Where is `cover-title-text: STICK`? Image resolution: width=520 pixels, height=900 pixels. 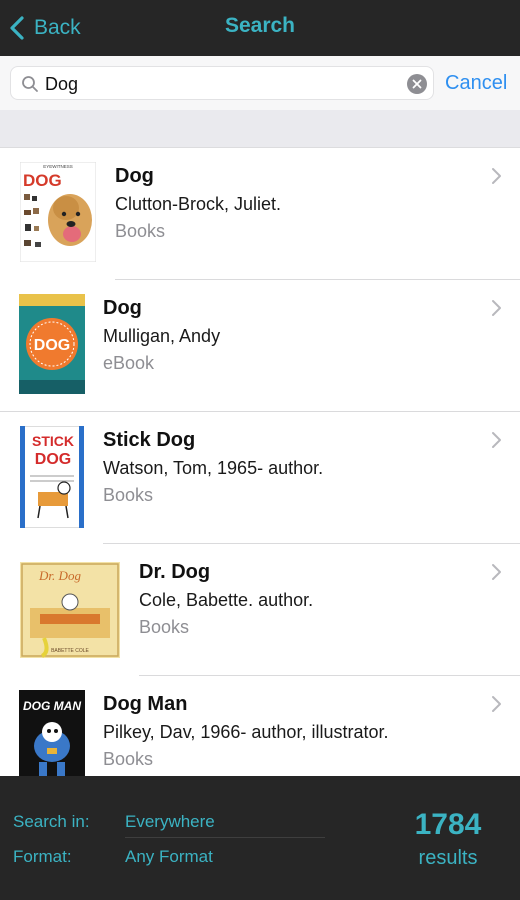 cover-title-text: STICK is located at coordinates (53, 441).